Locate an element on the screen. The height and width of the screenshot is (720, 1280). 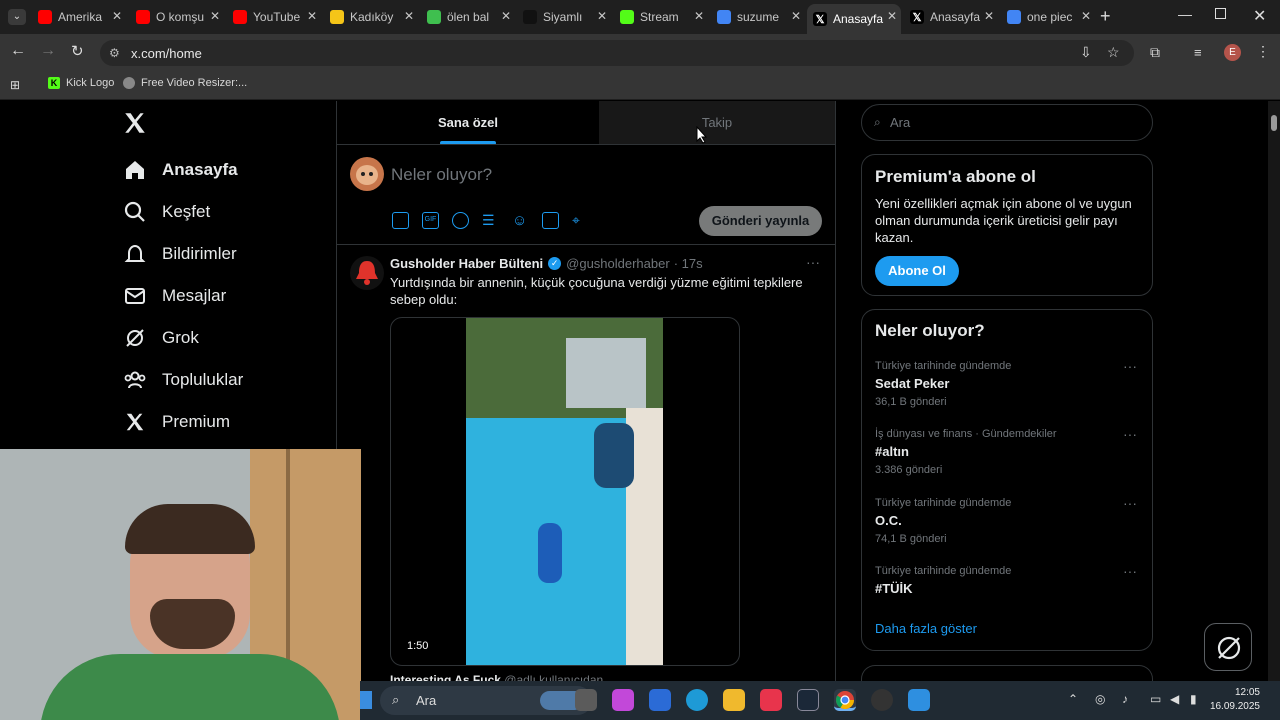
new-tab-icon: + is located at coordinates (1105, 16).